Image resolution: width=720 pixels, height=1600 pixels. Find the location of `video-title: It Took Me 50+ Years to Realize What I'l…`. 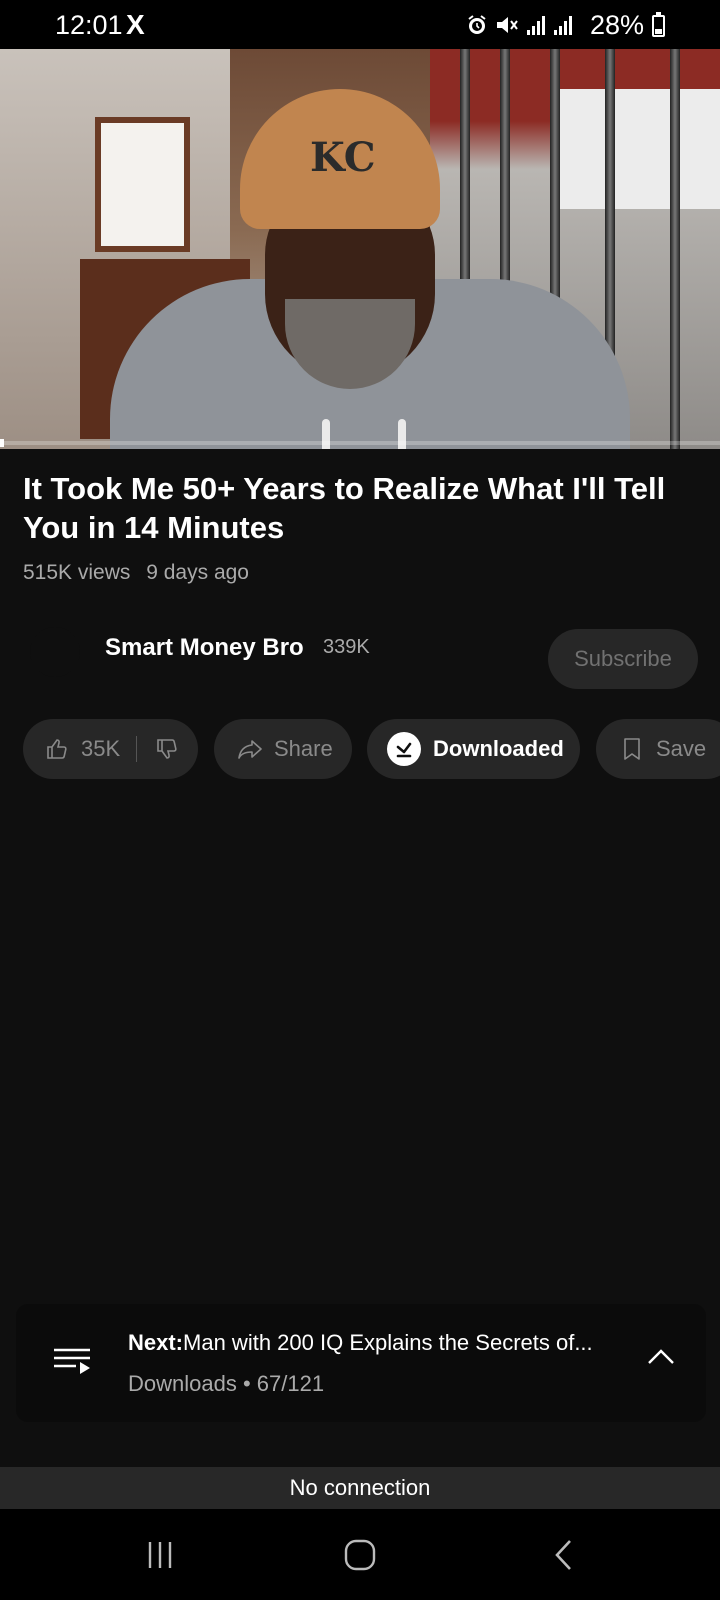

video-title: It Took Me 50+ Years to Realize What I'l… is located at coordinates (344, 508).